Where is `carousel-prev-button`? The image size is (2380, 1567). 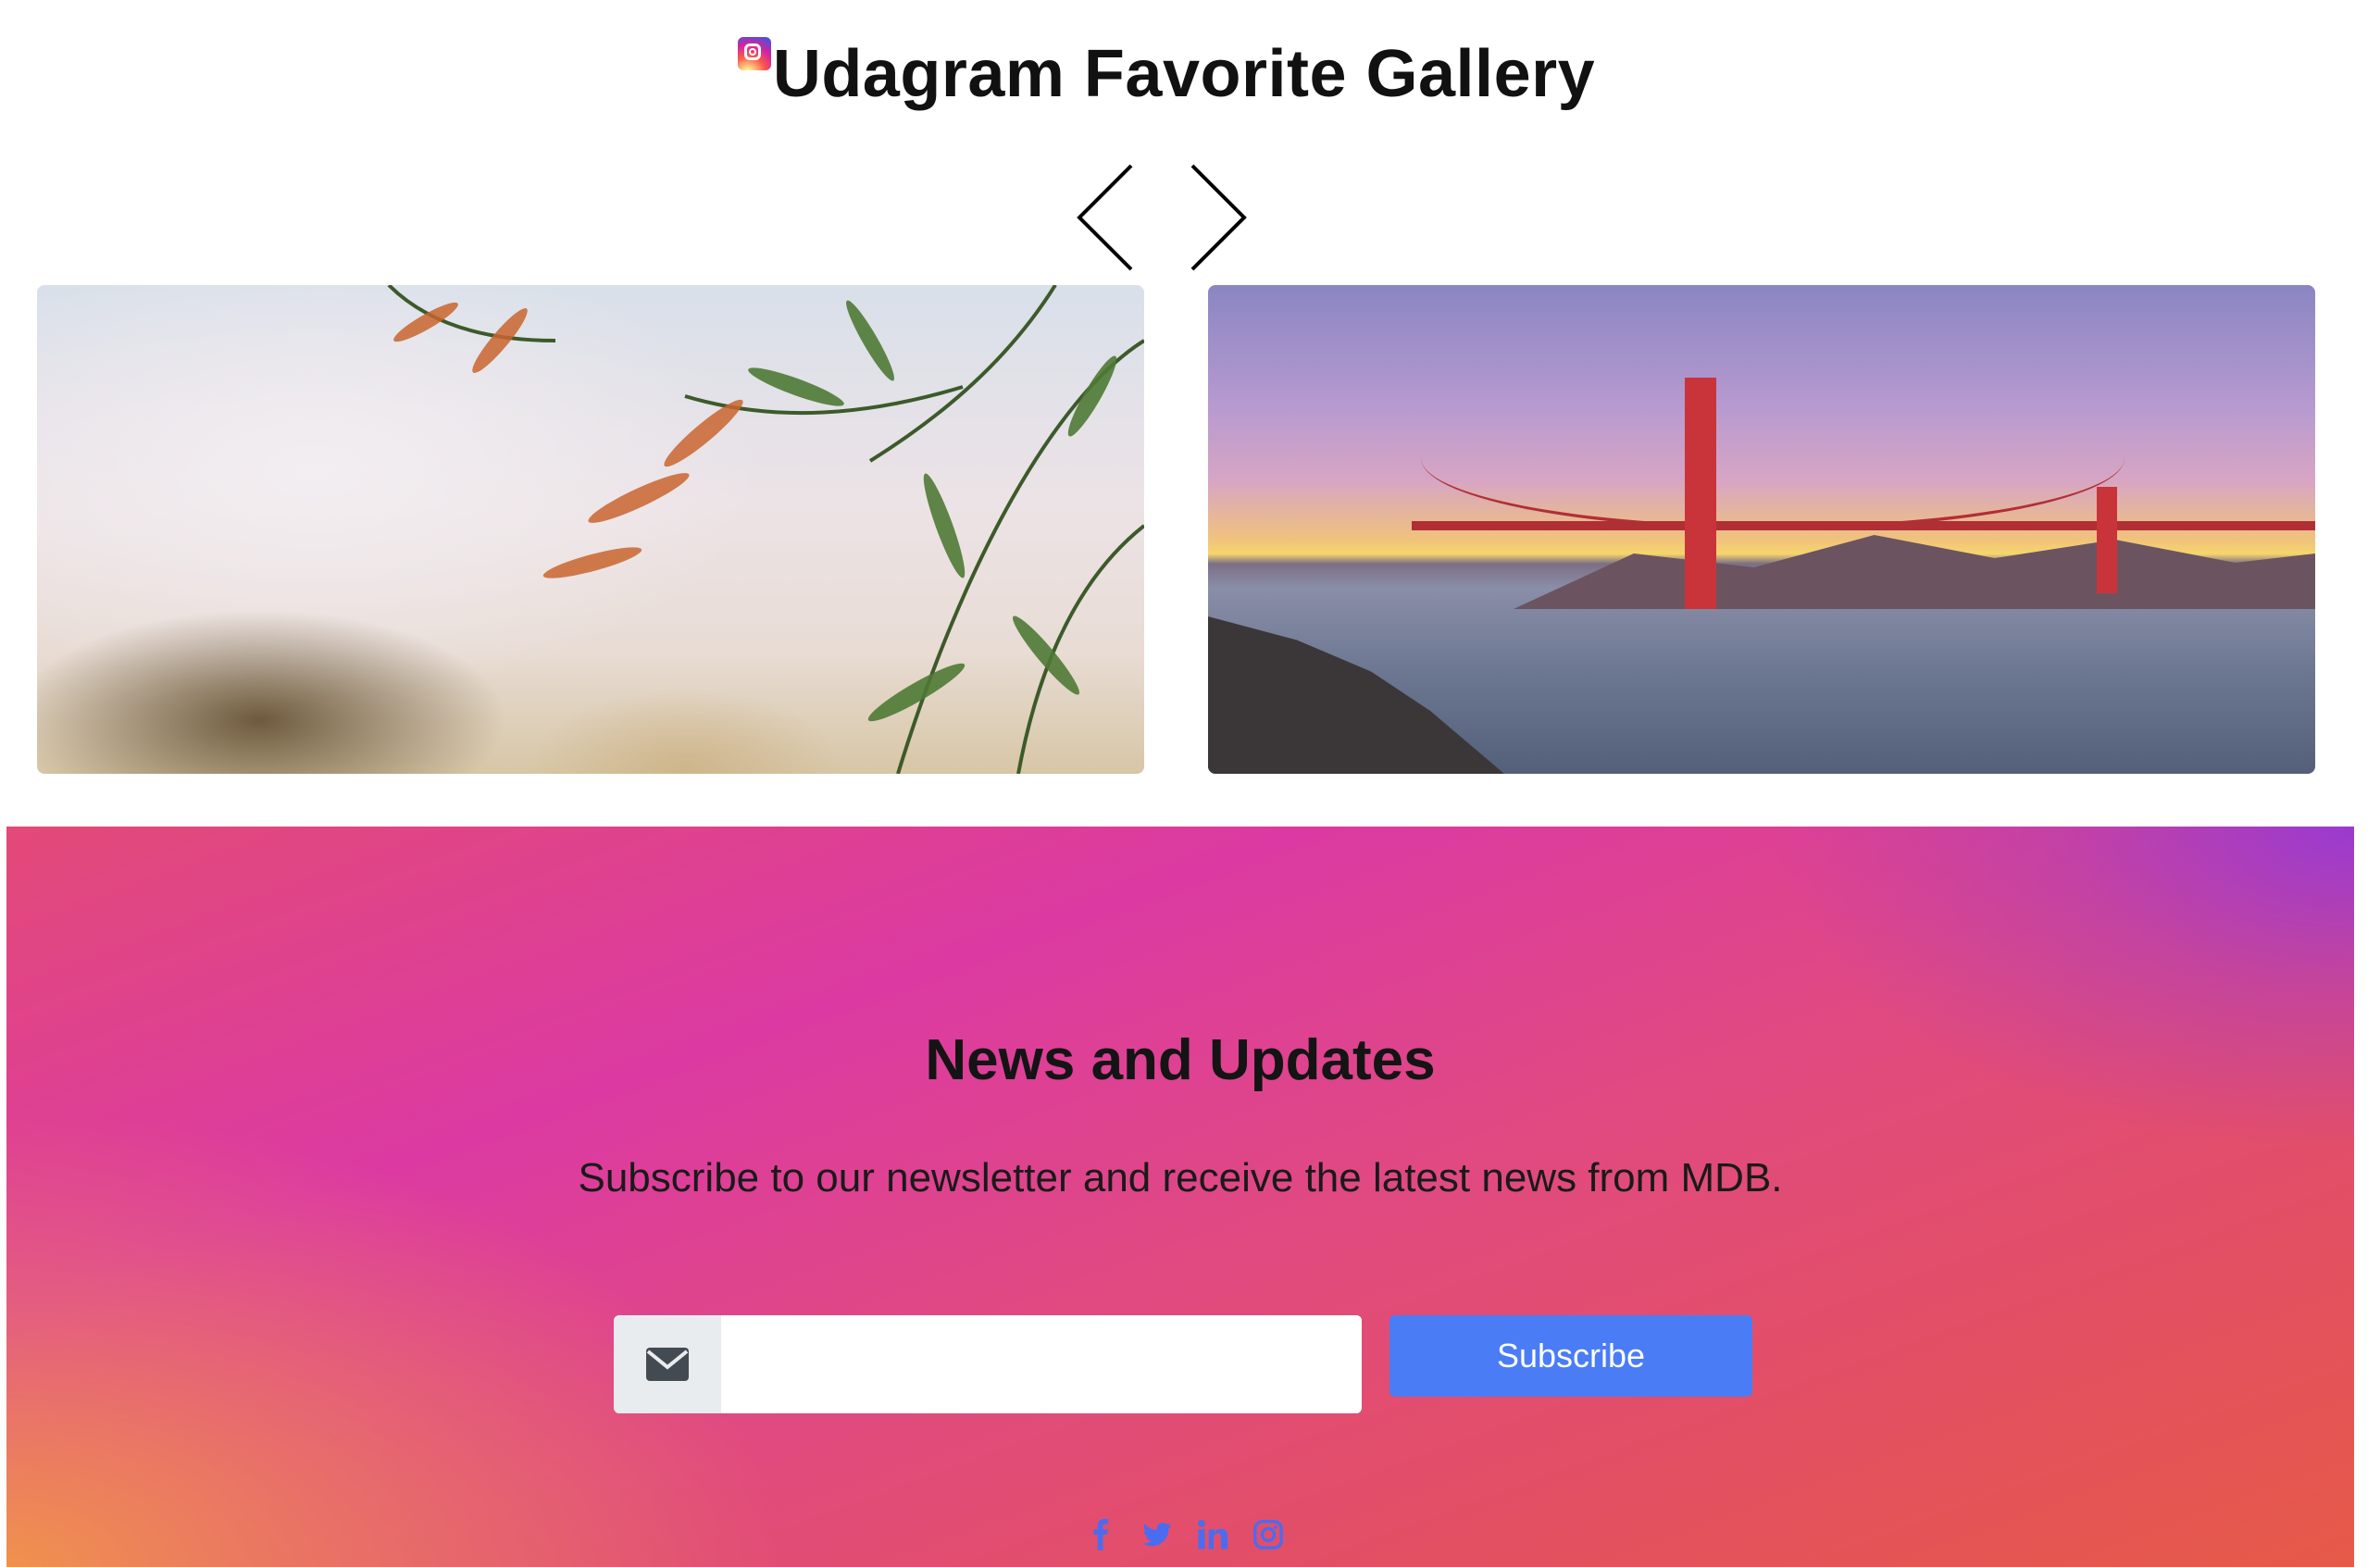
carousel-prev-button is located at coordinates (1106, 217).